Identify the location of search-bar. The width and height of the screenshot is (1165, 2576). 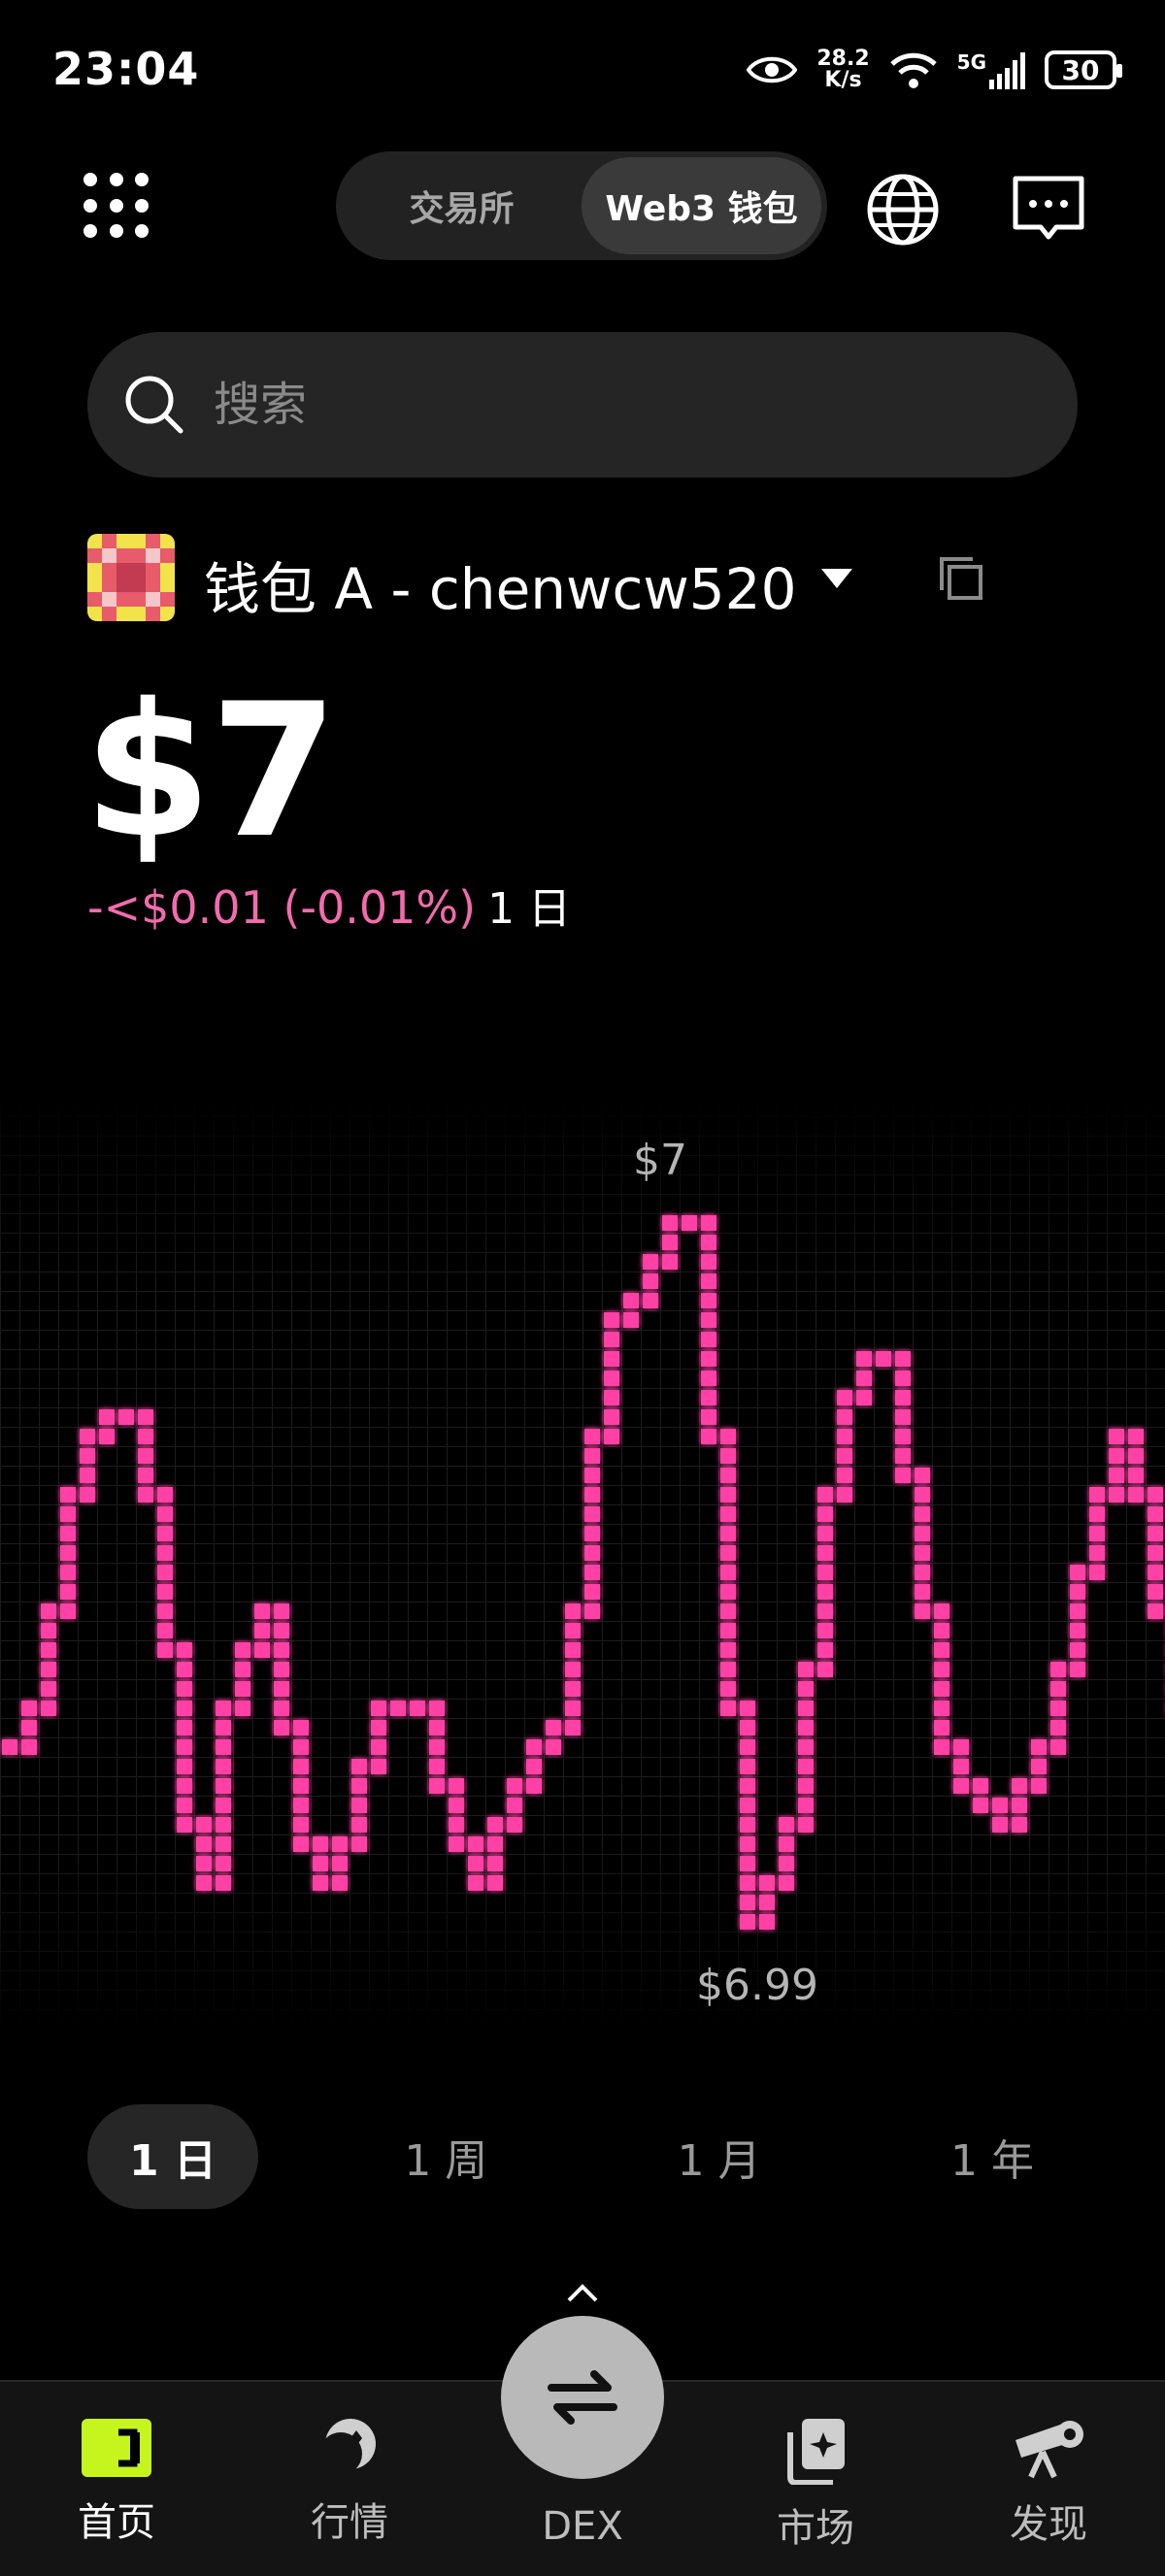
(582, 405).